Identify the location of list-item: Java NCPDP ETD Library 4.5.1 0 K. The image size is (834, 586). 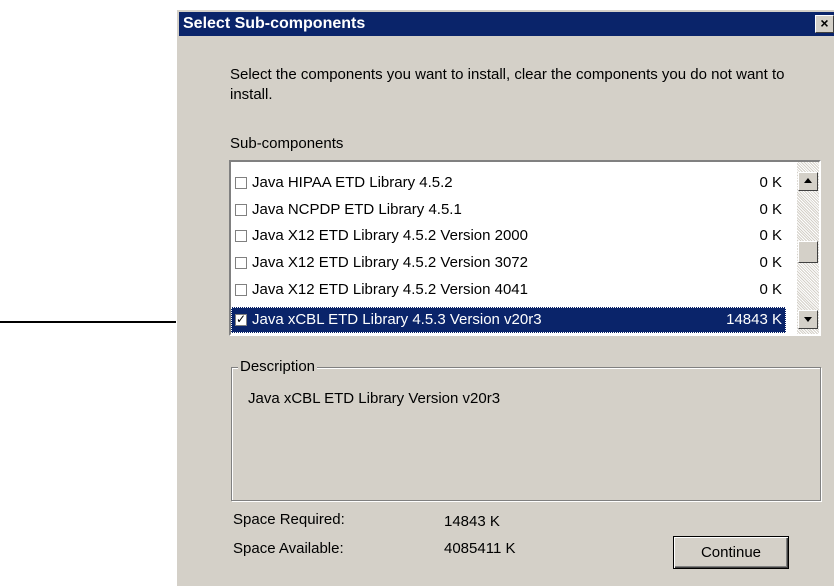
(508, 210).